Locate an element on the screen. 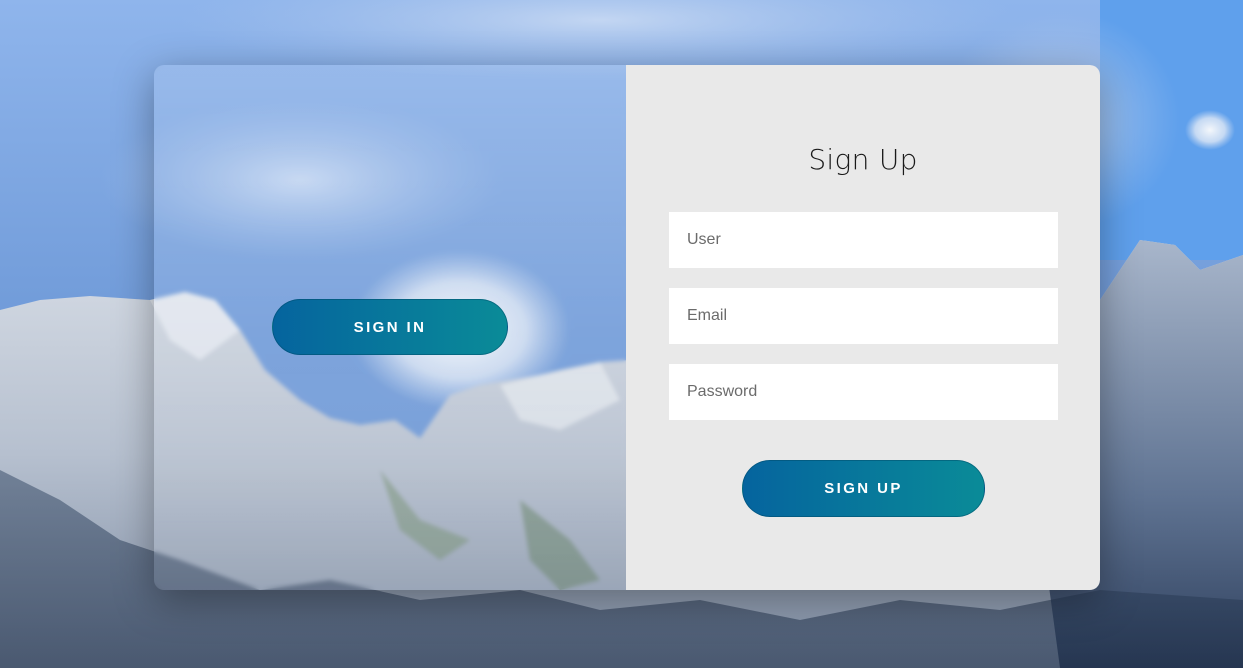  sign-in-button: SIGN IN is located at coordinates (390, 327).